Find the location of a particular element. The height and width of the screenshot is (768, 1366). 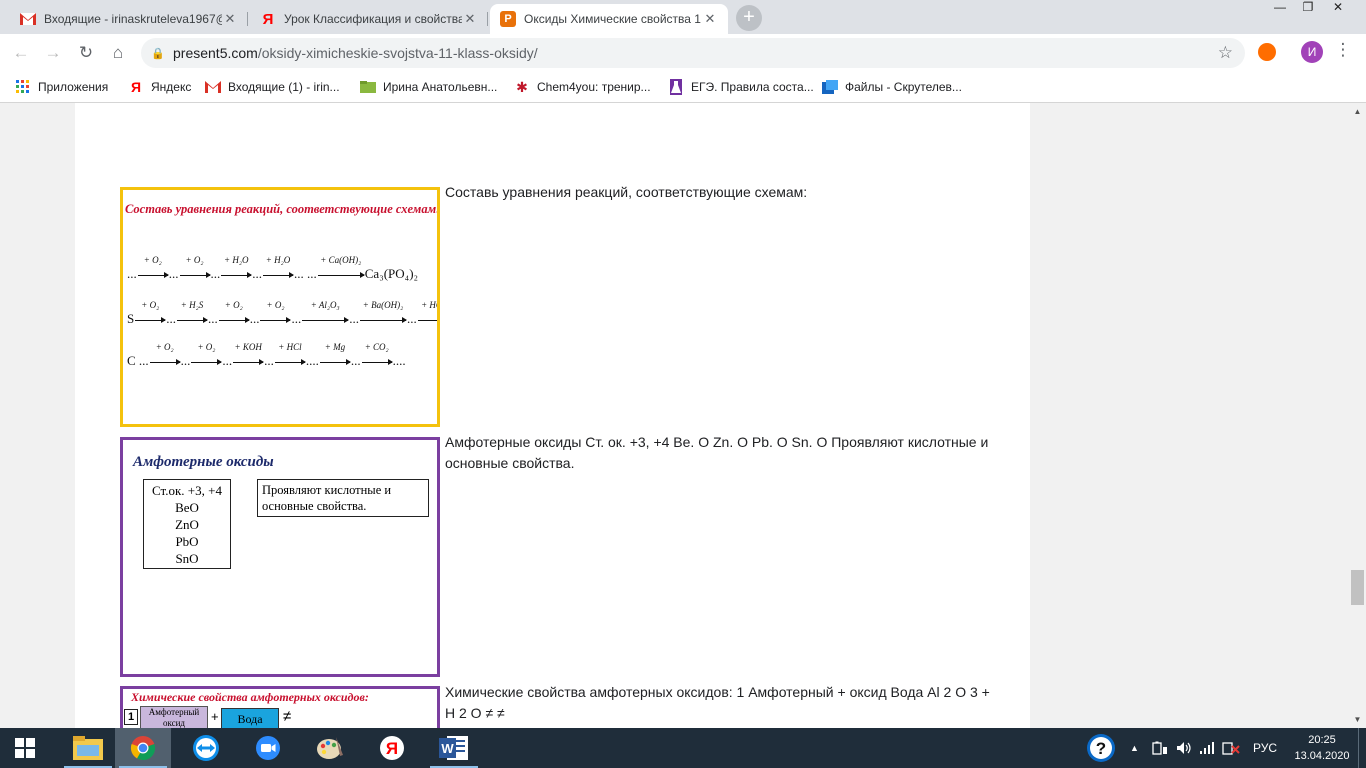

taskbar-chrome is located at coordinates (143, 748).